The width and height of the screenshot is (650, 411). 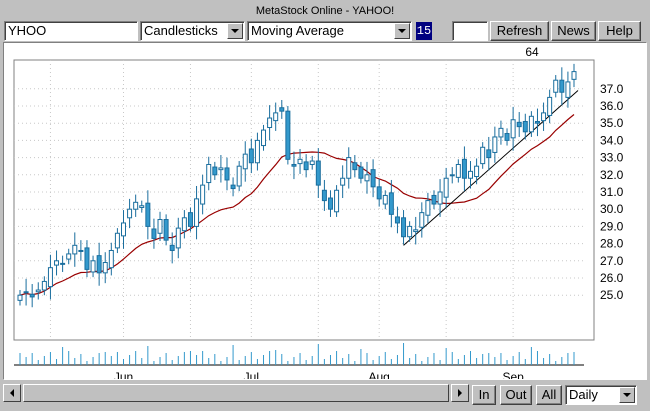 What do you see at coordinates (612, 192) in the screenshot?
I see `y-tick-label: 31.0` at bounding box center [612, 192].